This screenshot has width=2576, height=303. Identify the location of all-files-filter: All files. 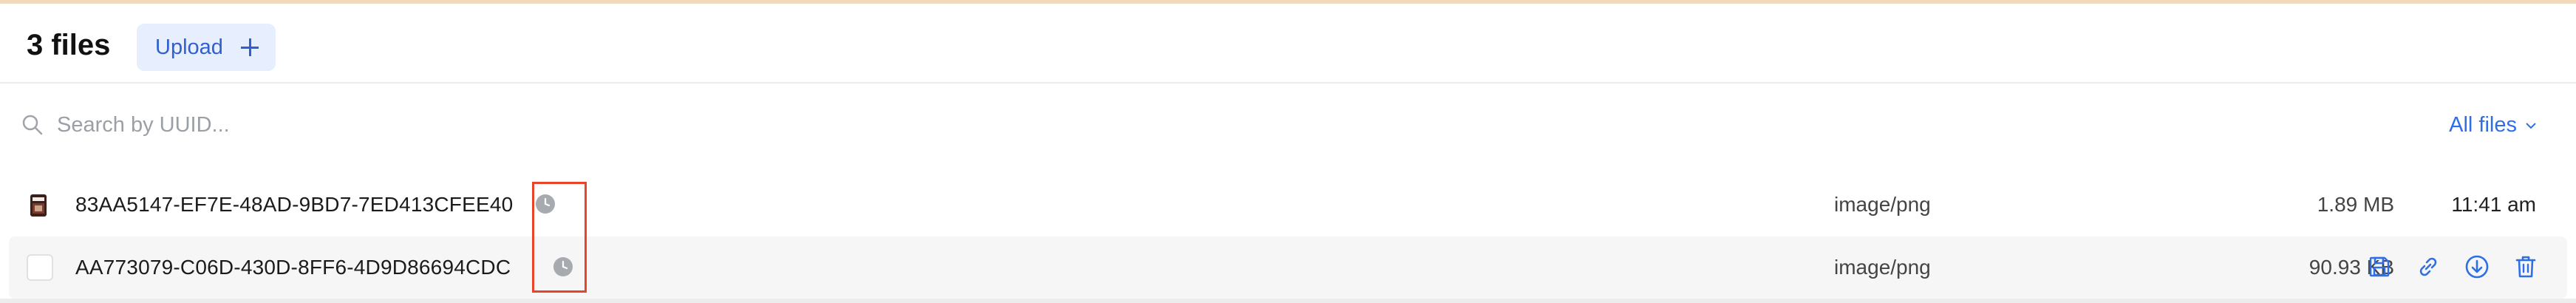
(2493, 125).